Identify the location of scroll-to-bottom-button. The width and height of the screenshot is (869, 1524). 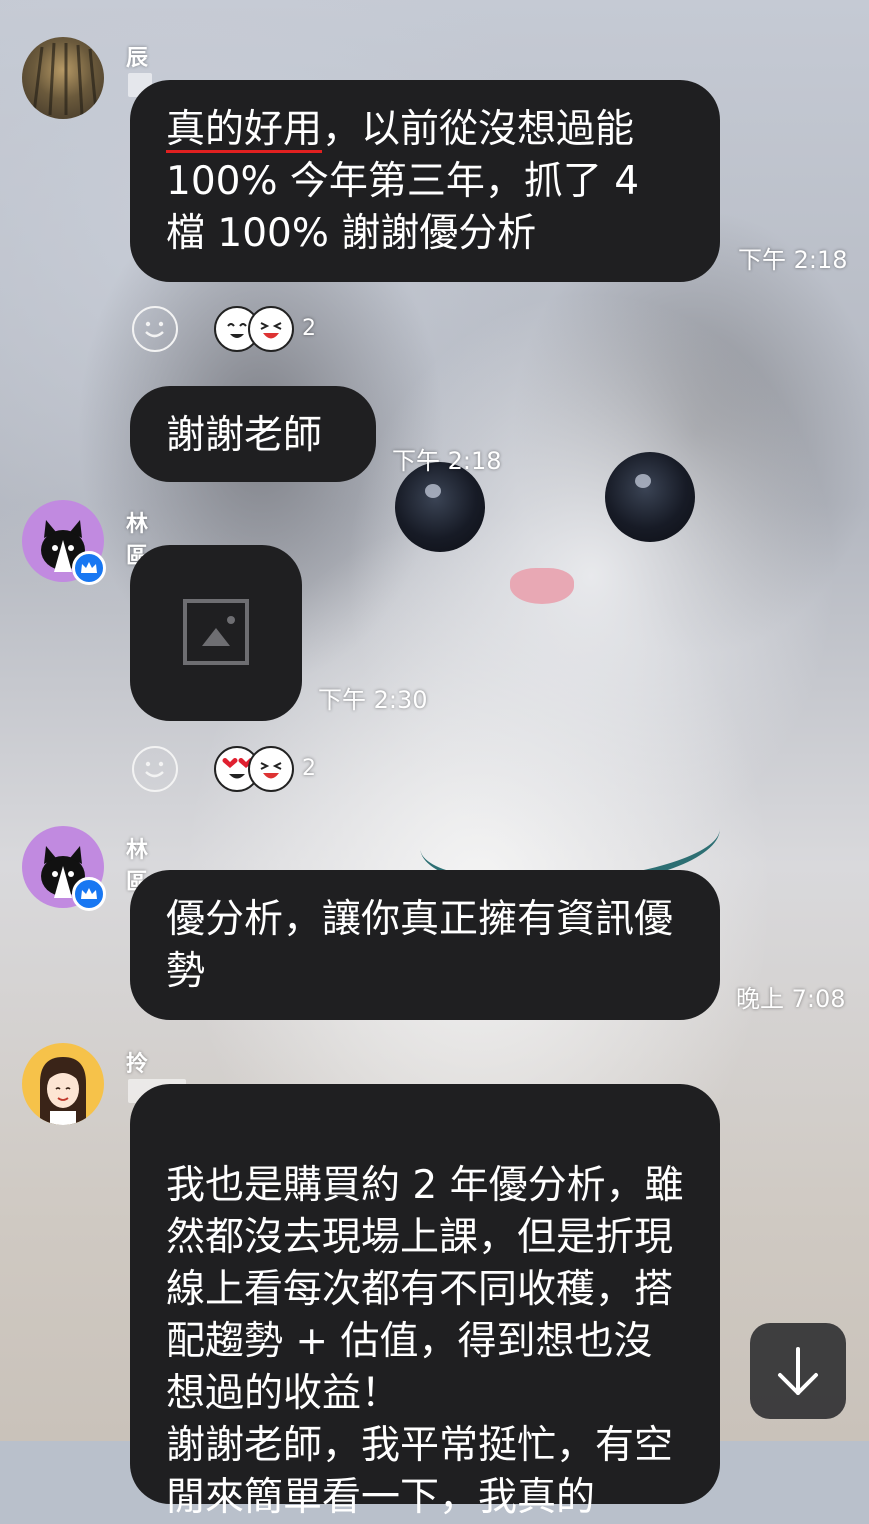
(798, 1371).